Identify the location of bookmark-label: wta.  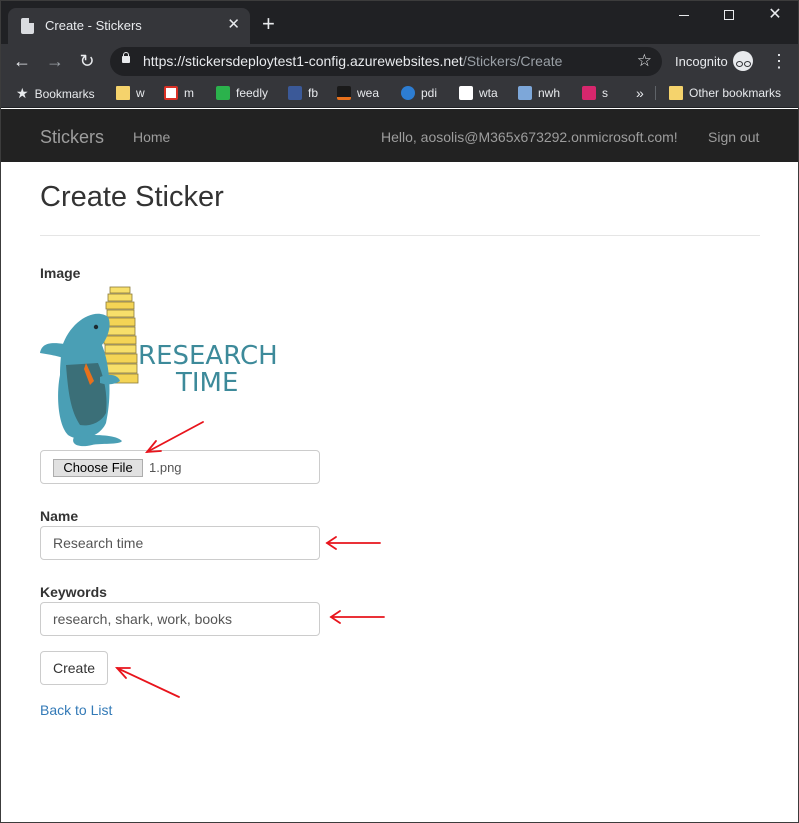
(488, 93).